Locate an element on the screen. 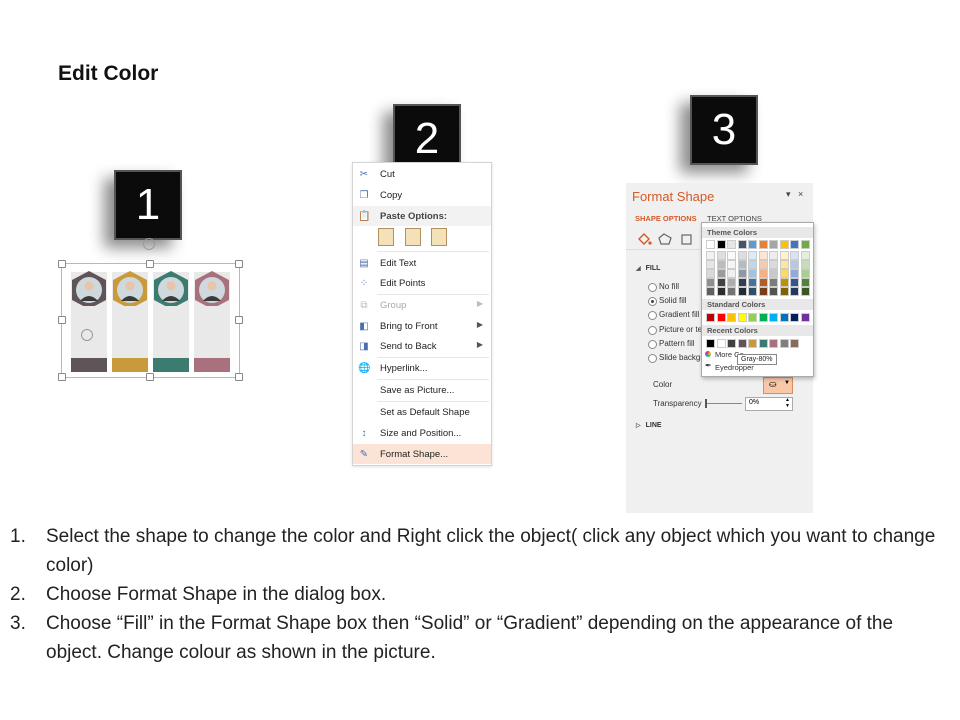 Image resolution: width=960 pixels, height=720 pixels. radio-no-fill is located at coordinates (652, 287).